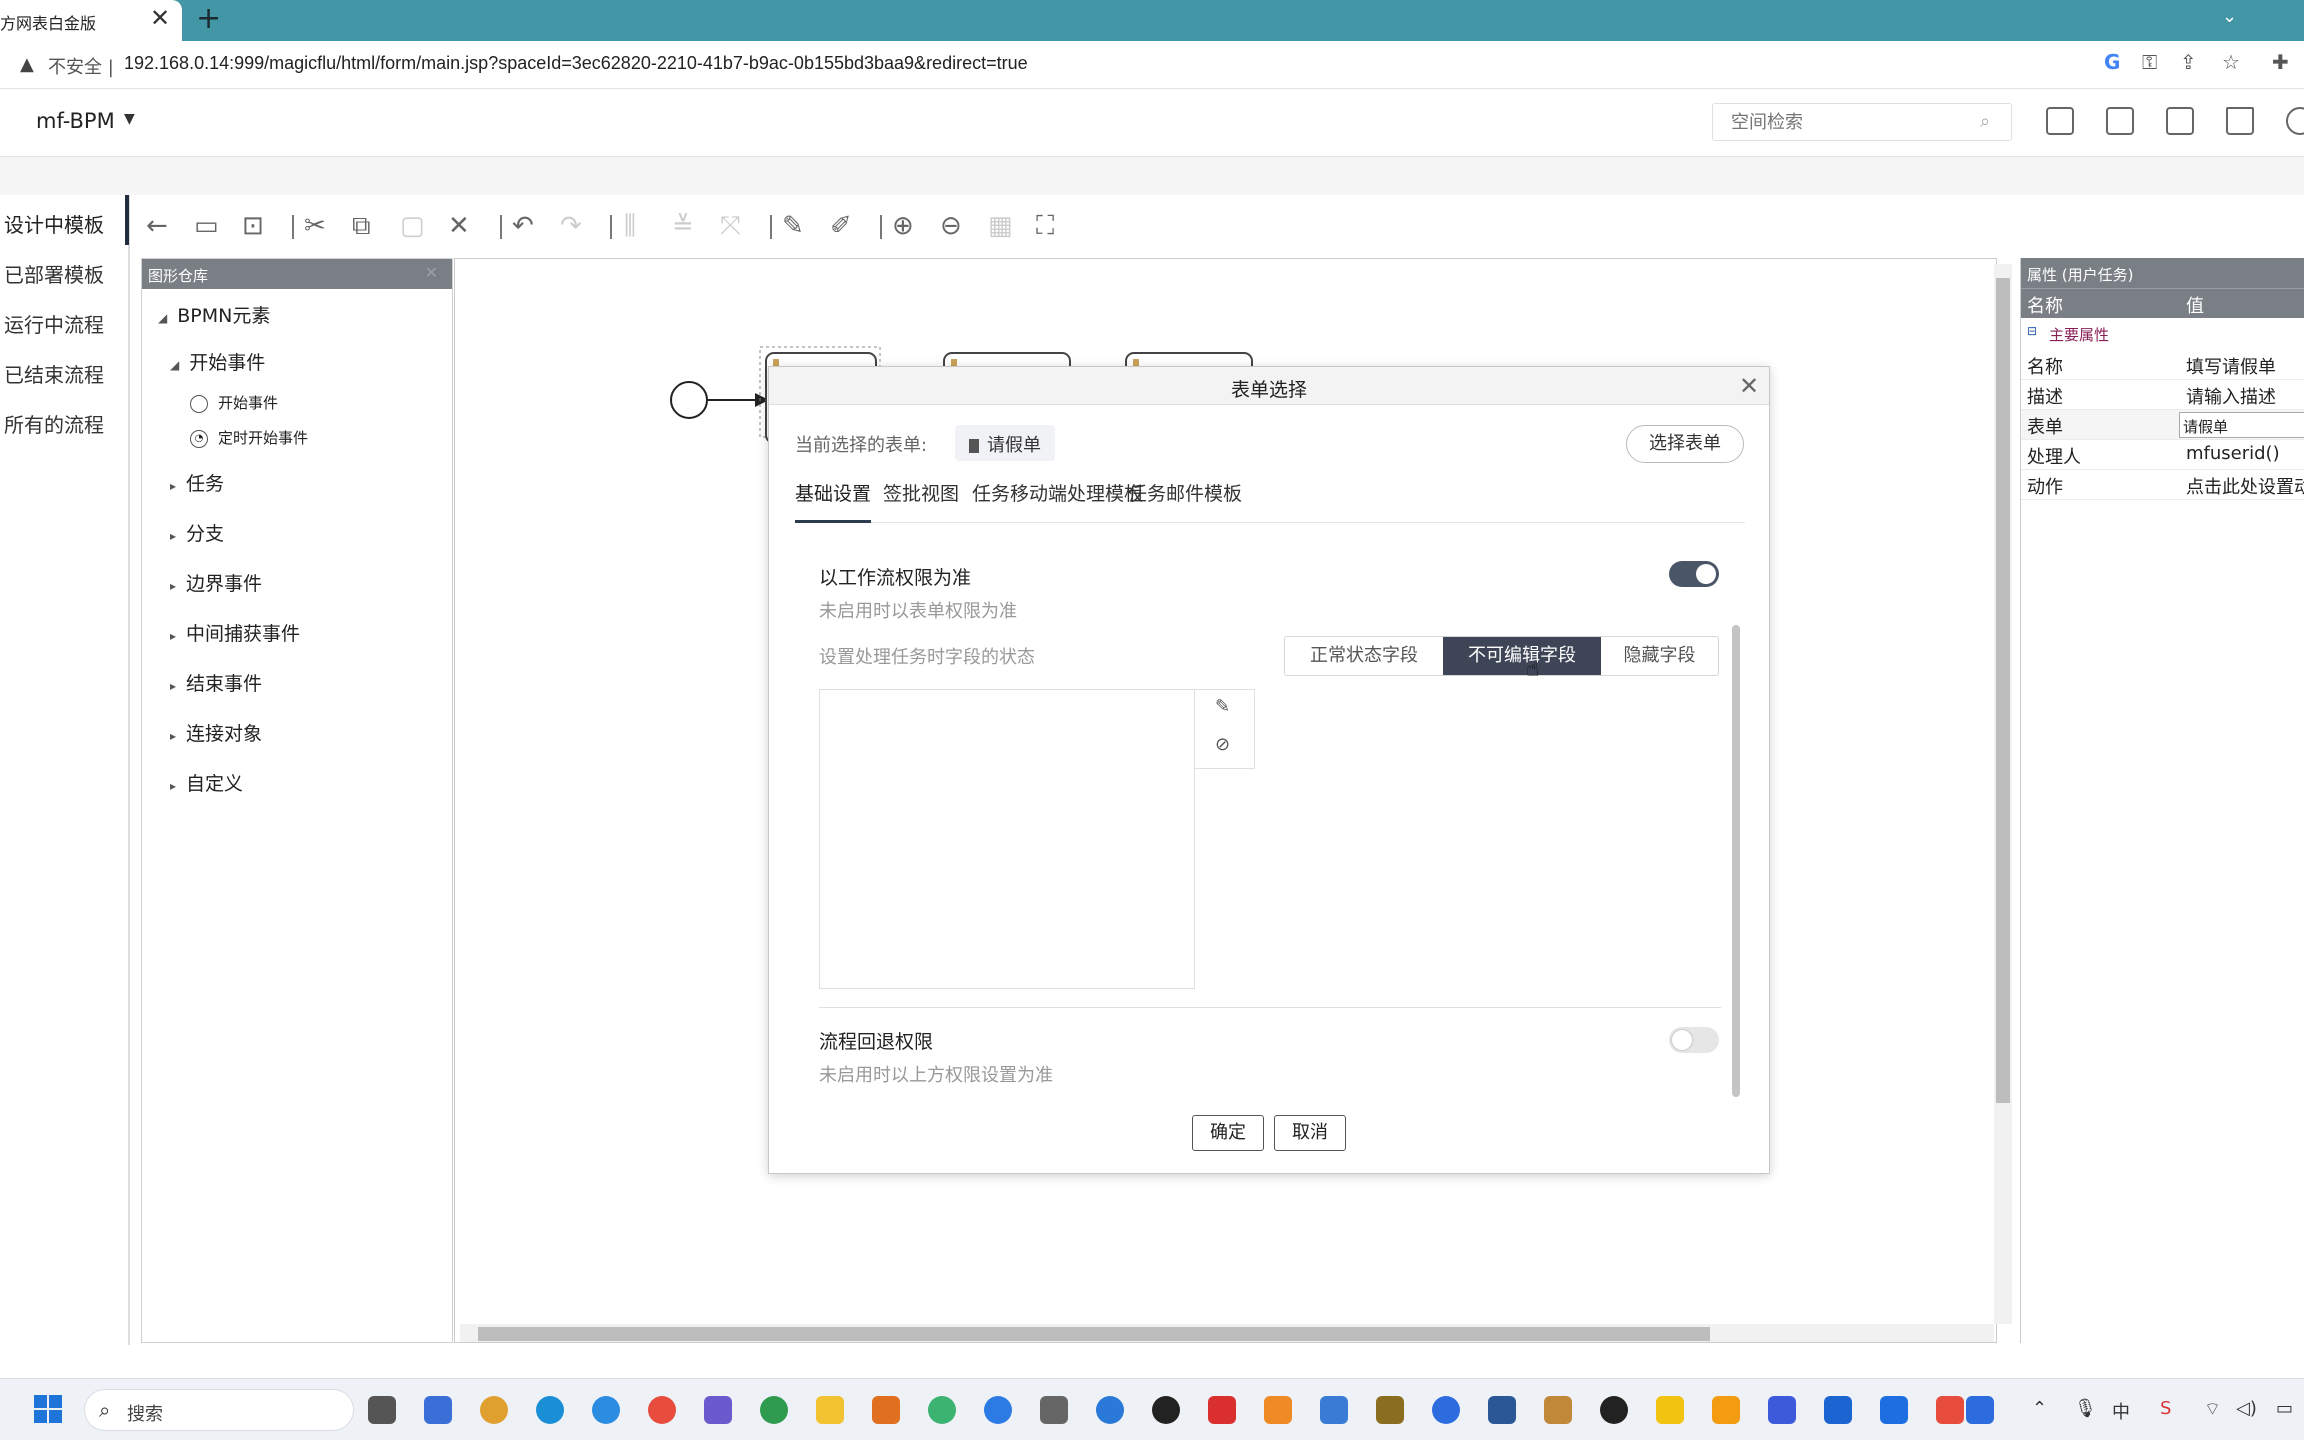  Describe the element at coordinates (2121, 1411) in the screenshot. I see `ime-indicator: 中` at that location.